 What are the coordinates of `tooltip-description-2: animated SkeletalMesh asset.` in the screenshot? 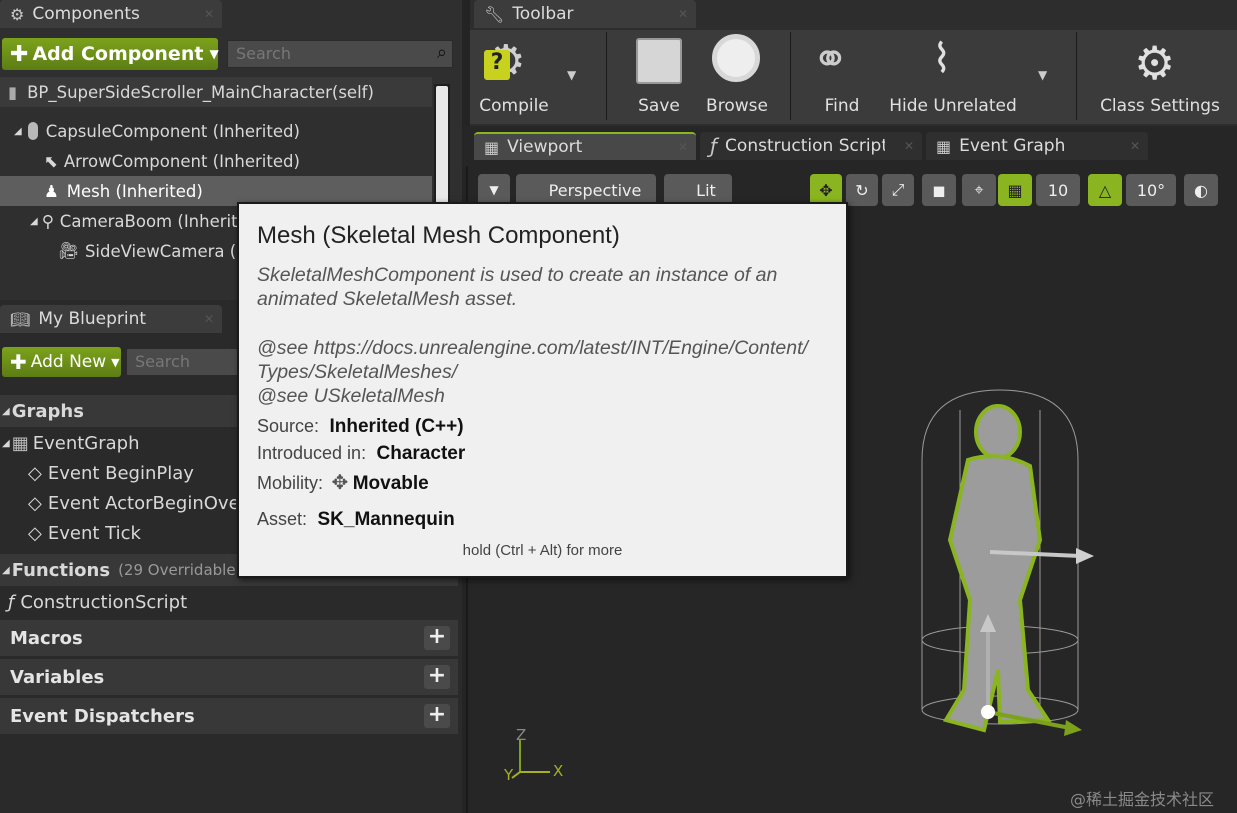 It's located at (387, 299).